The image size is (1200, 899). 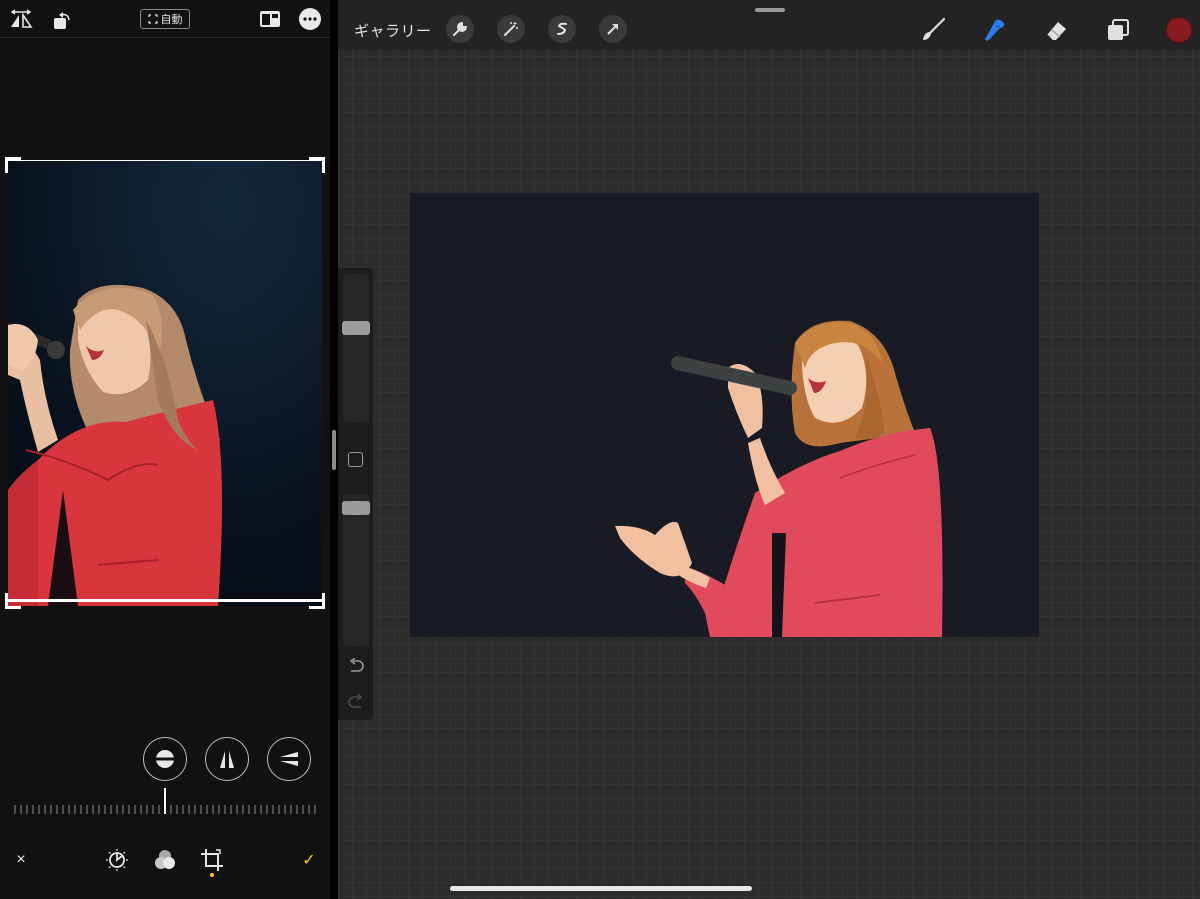 I want to click on singer-photo, so click(x=165, y=383).